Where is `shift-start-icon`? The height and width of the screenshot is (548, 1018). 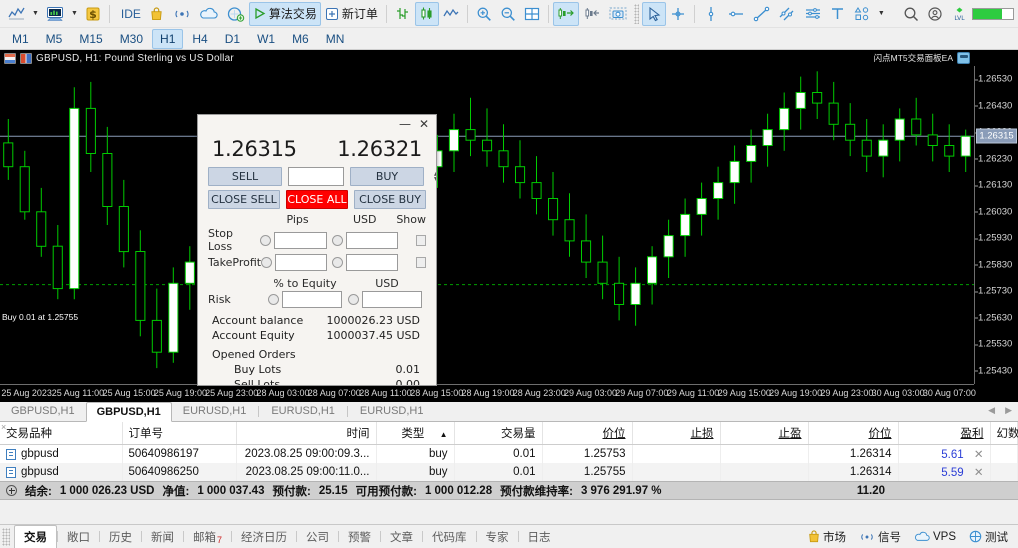 shift-start-icon is located at coordinates (592, 14).